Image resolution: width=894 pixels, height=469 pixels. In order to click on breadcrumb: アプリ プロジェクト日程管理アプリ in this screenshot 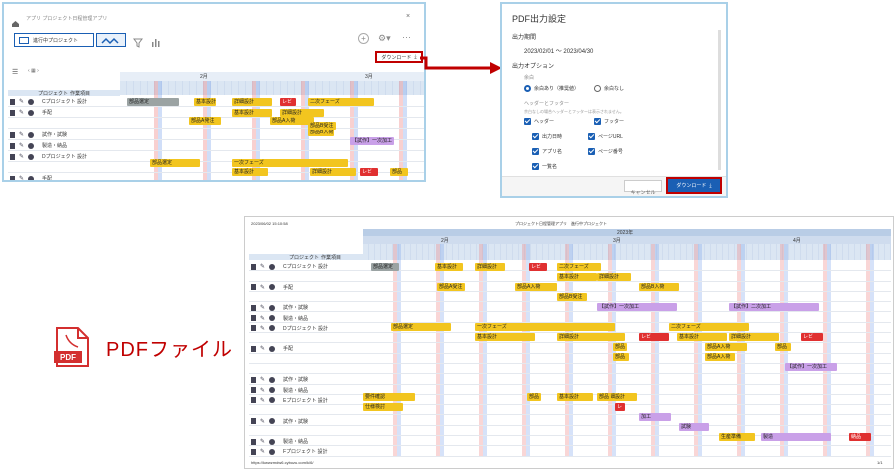, I will do `click(66, 18)`.